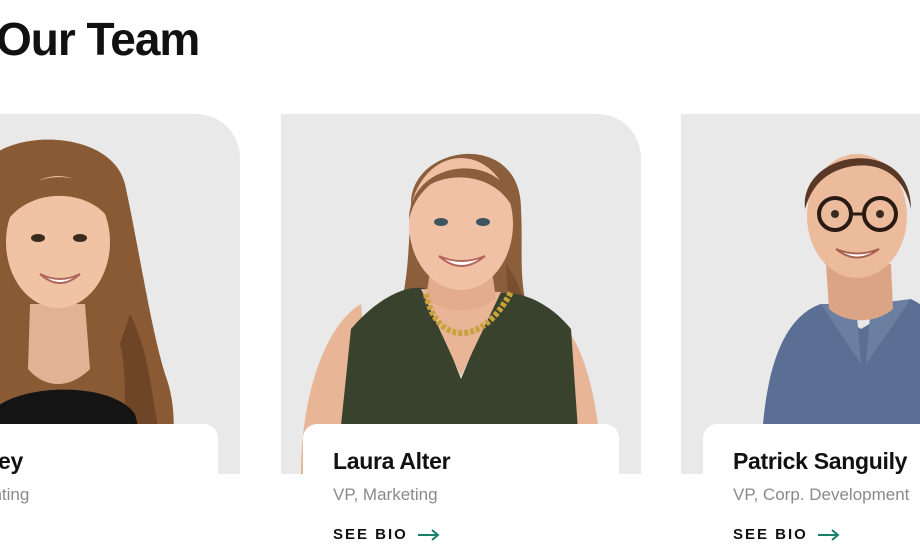  Describe the element at coordinates (100, 39) in the screenshot. I see `section-title: Our Team` at that location.